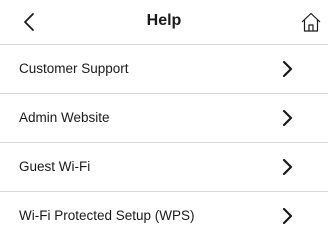 Image resolution: width=328 pixels, height=251 pixels. I want to click on page-title: Help, so click(164, 20).